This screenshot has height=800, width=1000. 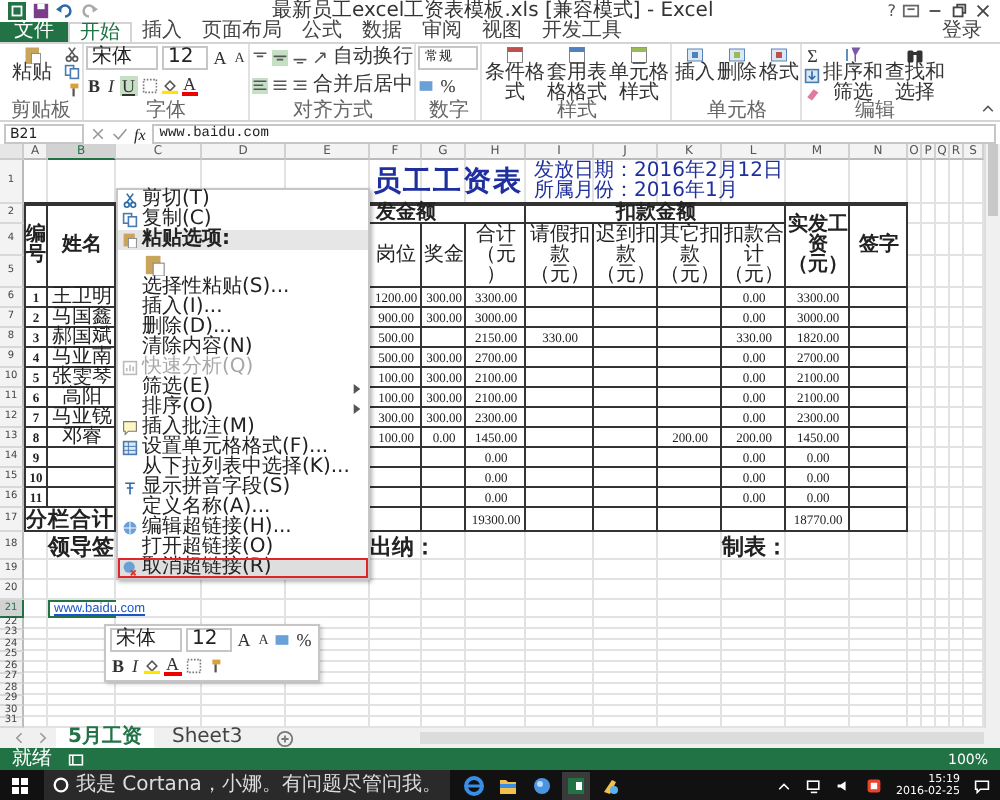 What do you see at coordinates (362, 86) in the screenshot?
I see `merge-center-button: 合并后居中` at bounding box center [362, 86].